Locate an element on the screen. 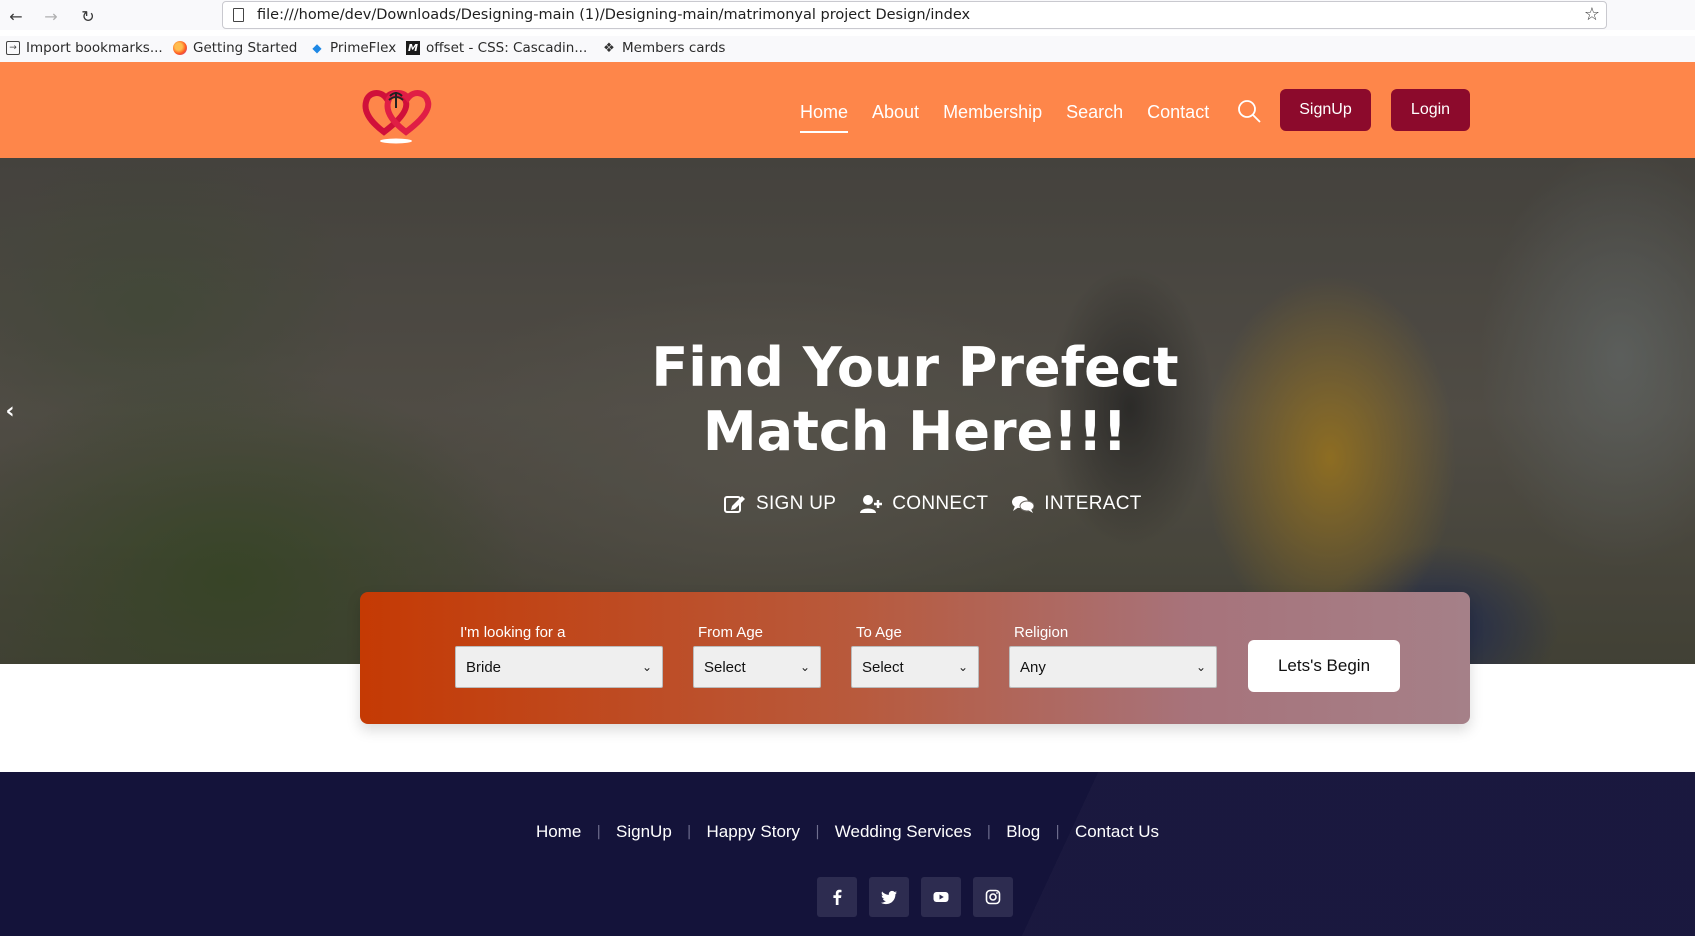 The width and height of the screenshot is (1695, 936). bookmark-getting-started: Getting Started is located at coordinates (235, 48).